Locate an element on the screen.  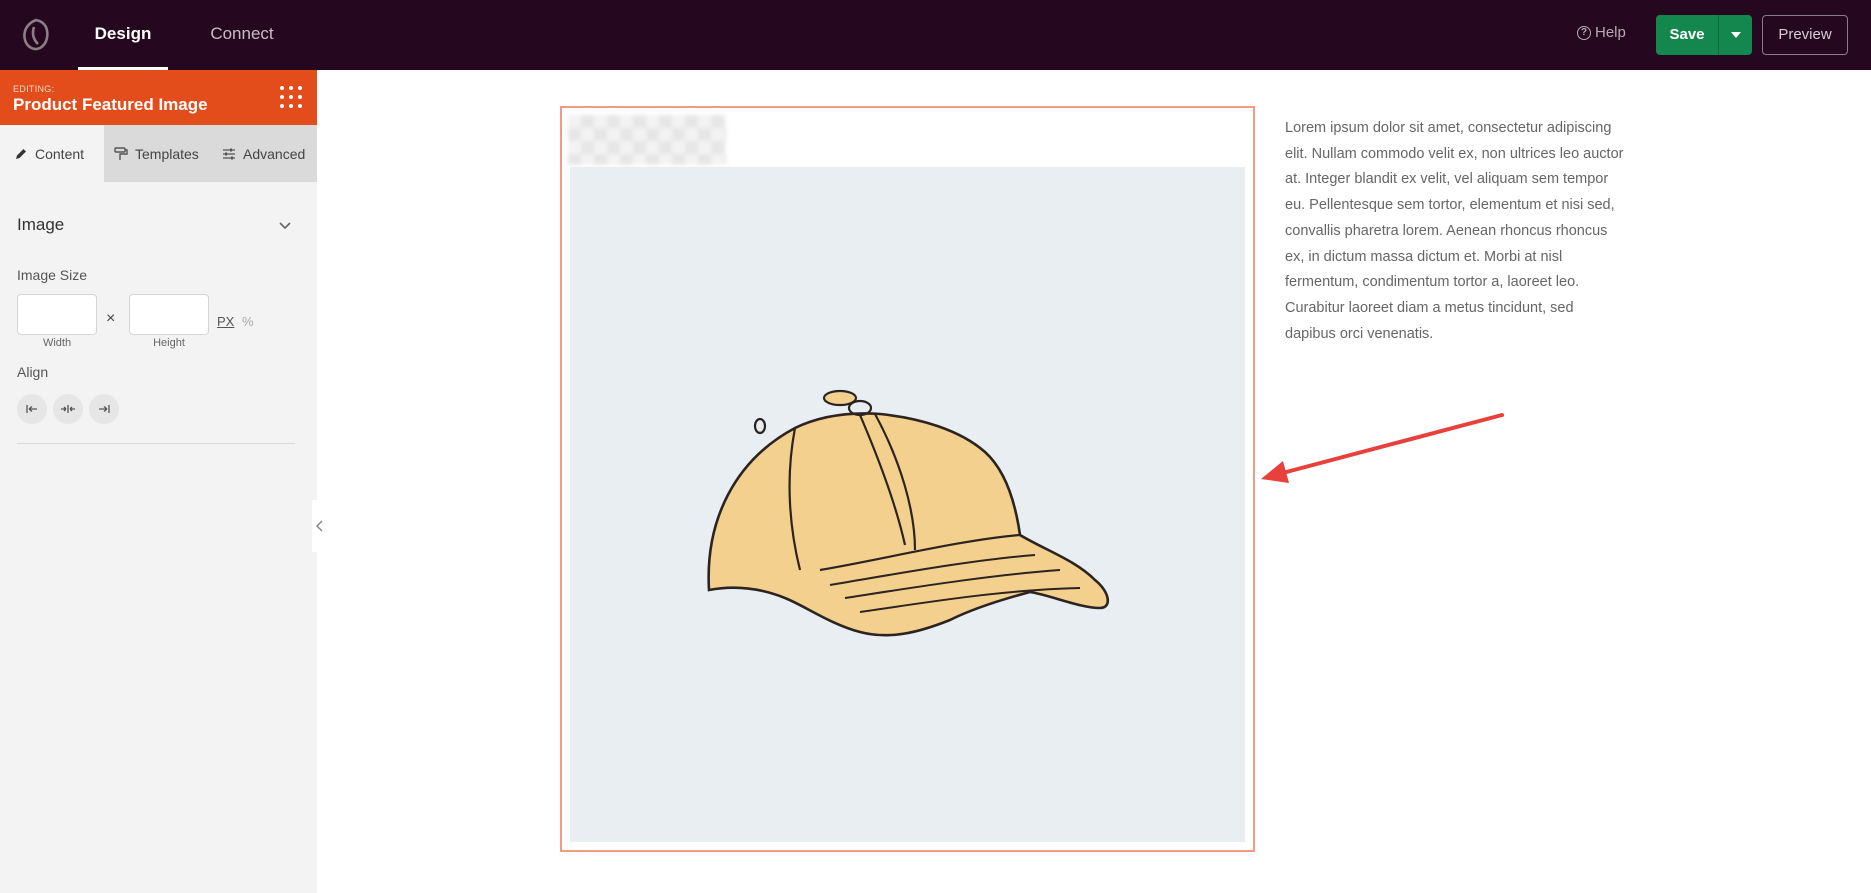
sidebar-tabs: Content Templates Advanced is located at coordinates (158, 153).